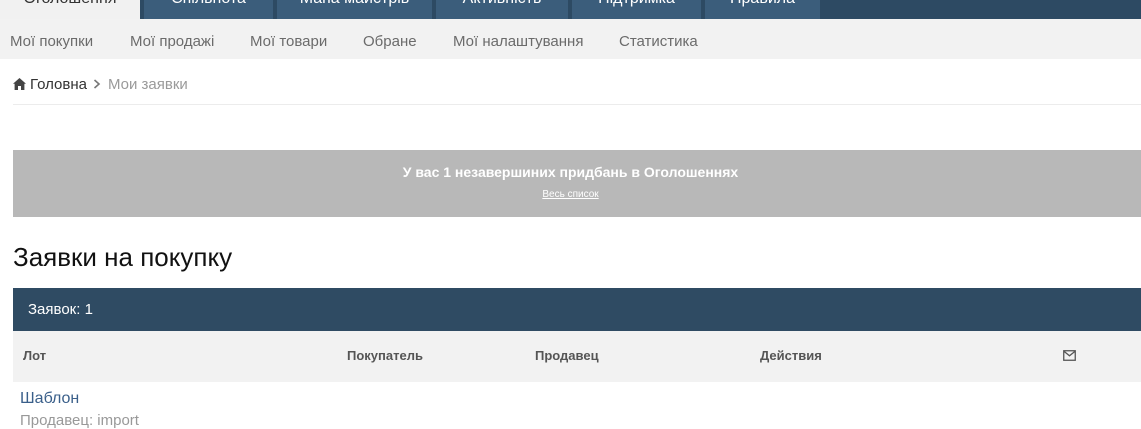 This screenshot has width=1141, height=429. I want to click on tab-masters-map: Мапа майстрів, so click(354, 9).